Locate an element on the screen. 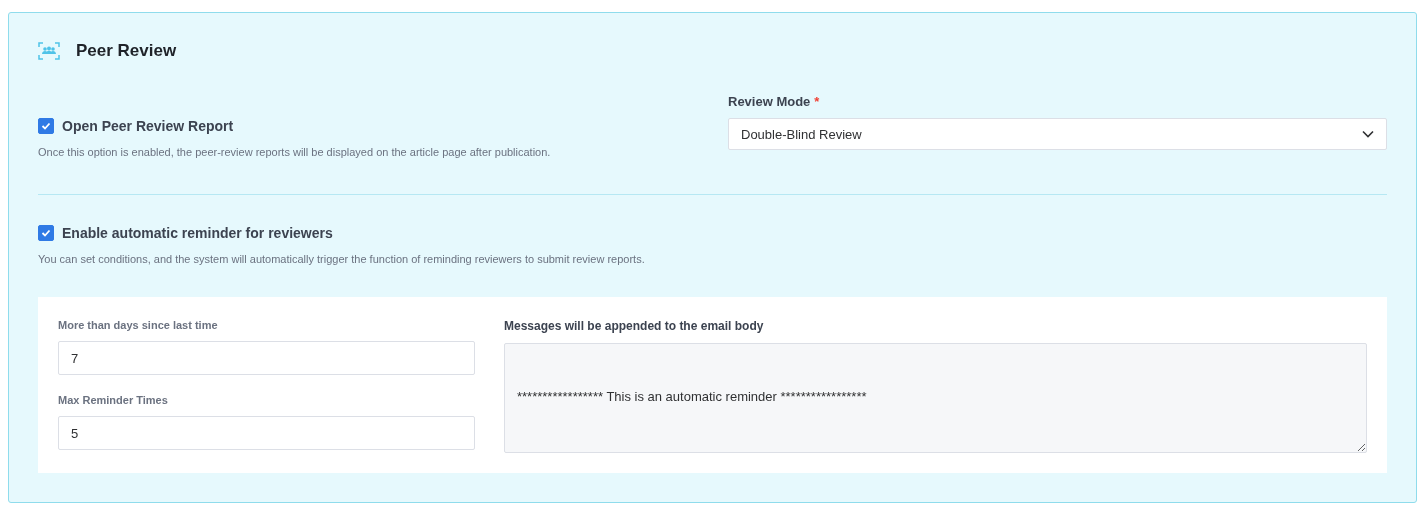 The width and height of the screenshot is (1425, 512). option-description: Once this option is enabled, the peer-review reports will be displayed on the article page after publication. is located at coordinates (295, 152).